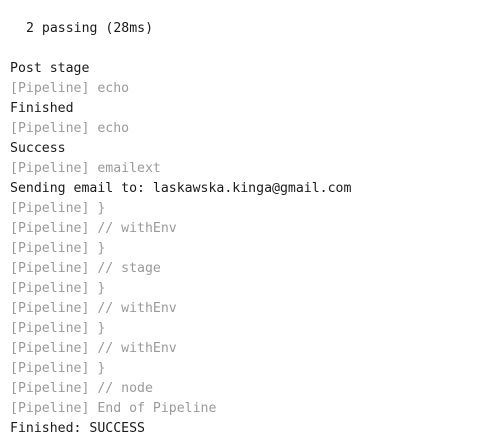  What do you see at coordinates (50, 68) in the screenshot?
I see `console-log-line: Post stage` at bounding box center [50, 68].